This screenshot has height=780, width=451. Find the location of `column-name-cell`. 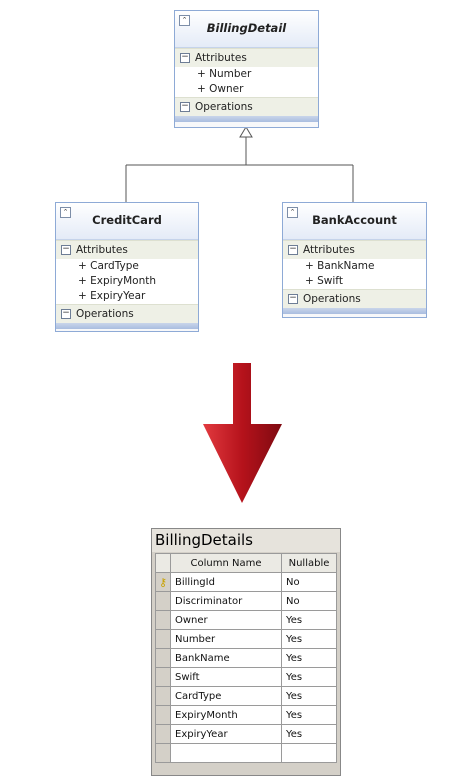

column-name-cell is located at coordinates (226, 753).